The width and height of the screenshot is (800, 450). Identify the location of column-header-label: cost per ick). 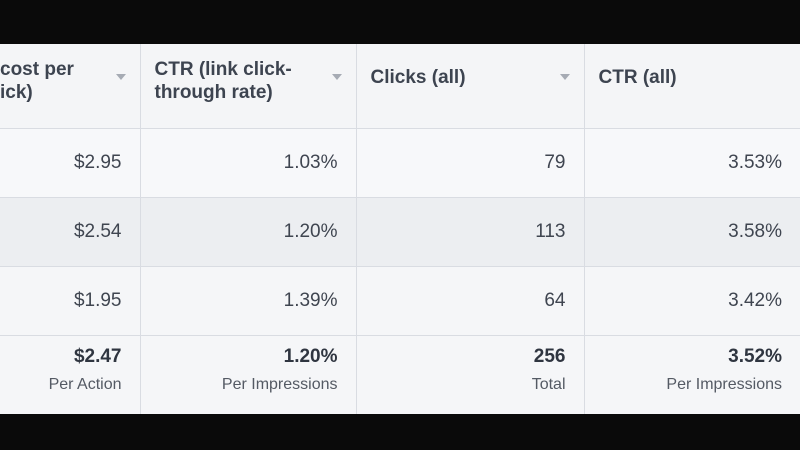
(37, 81).